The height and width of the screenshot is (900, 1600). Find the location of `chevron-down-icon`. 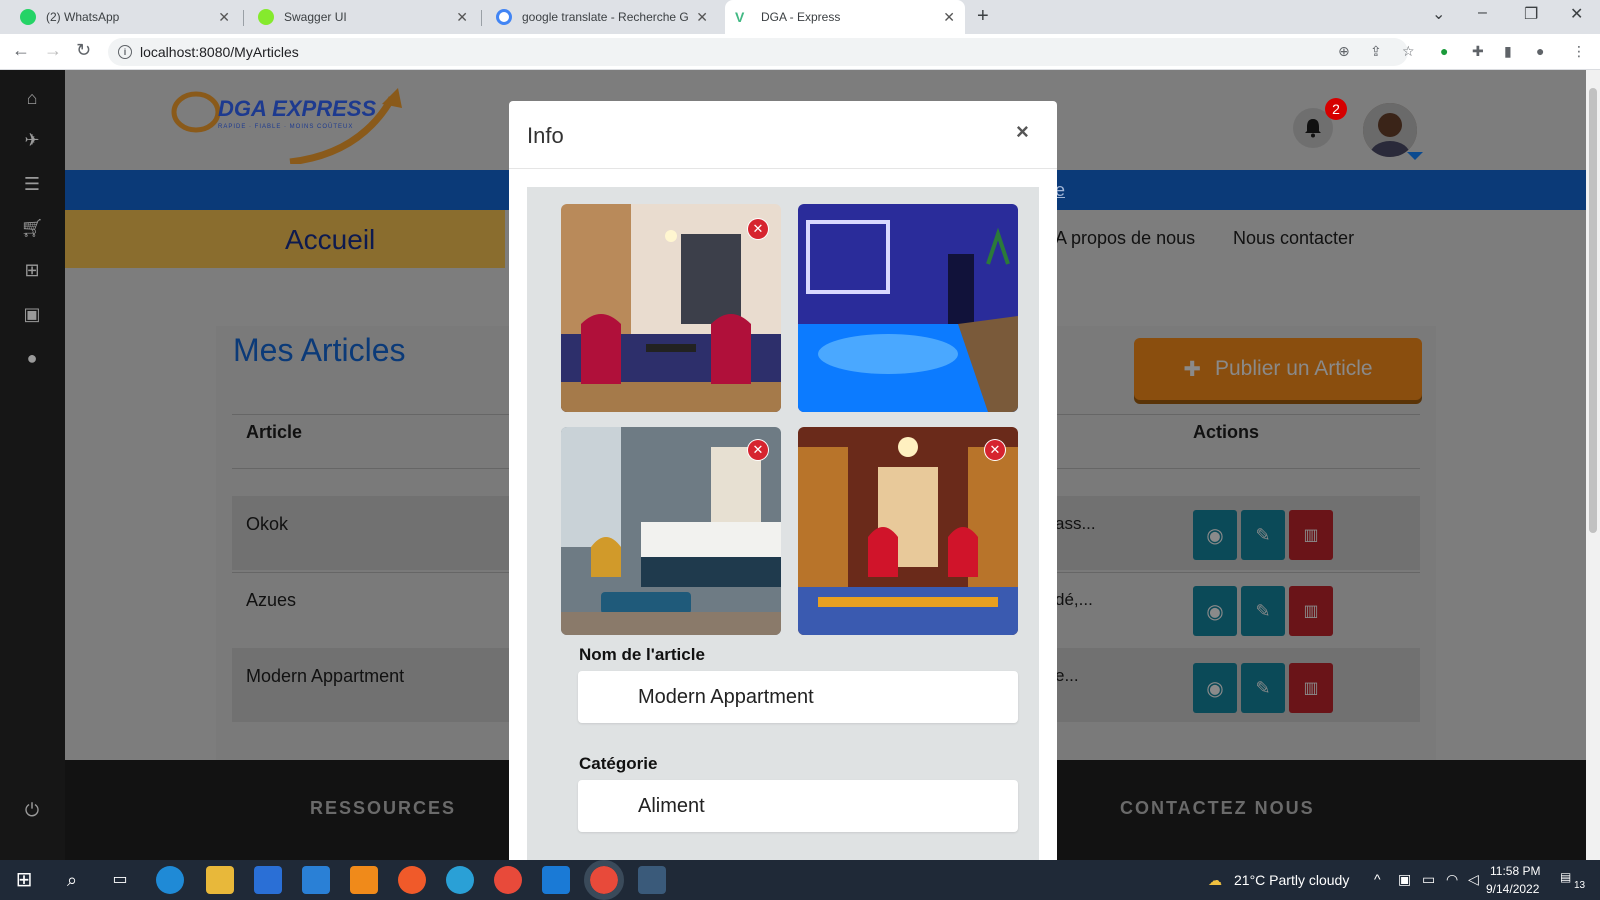

chevron-down-icon is located at coordinates (1415, 156).